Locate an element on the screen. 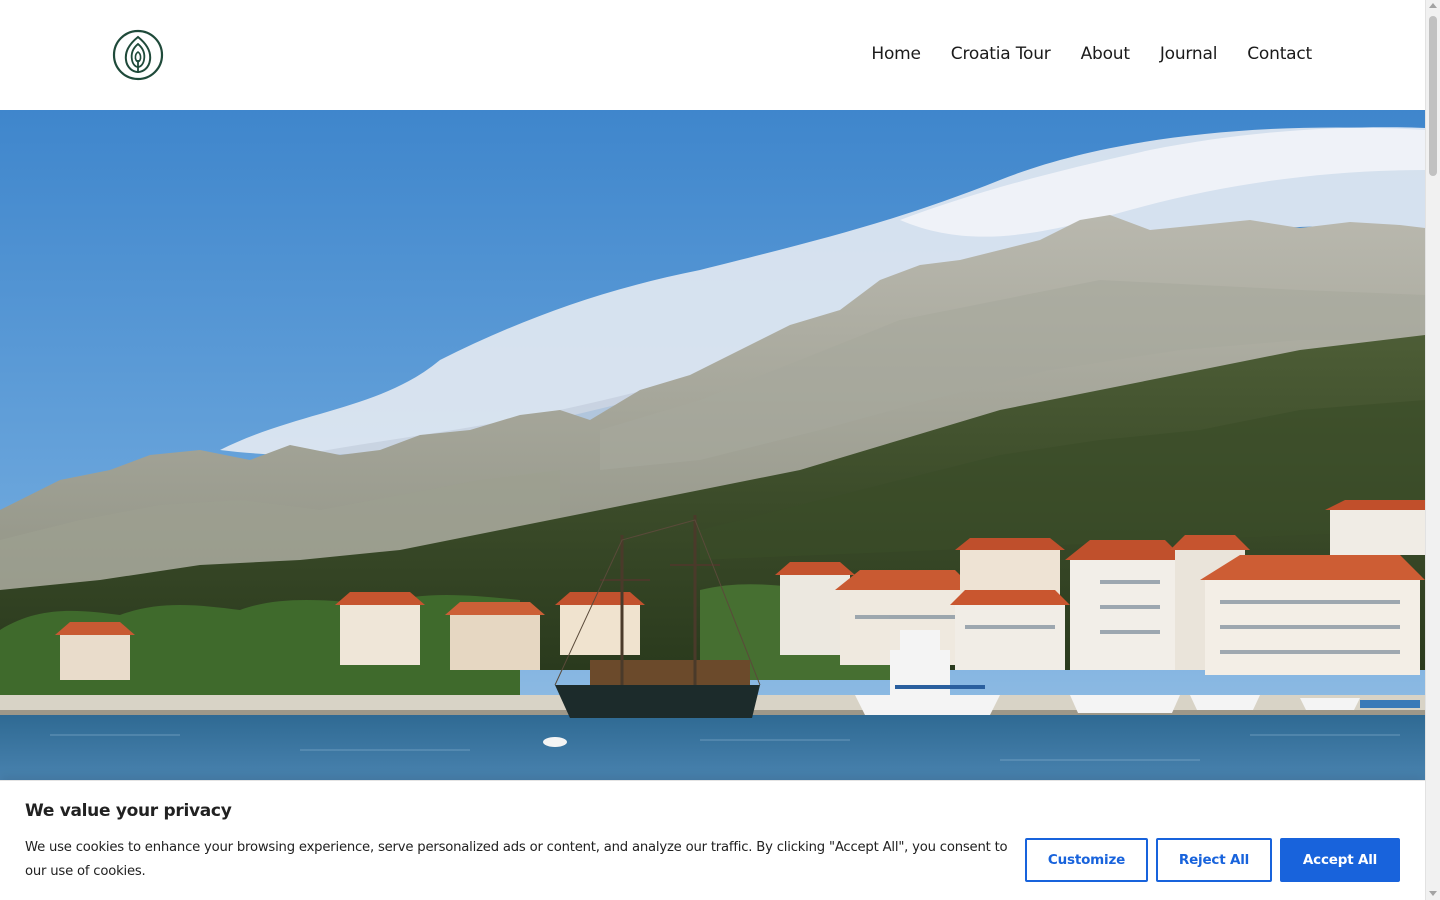 This screenshot has height=900, width=1440. vertical-scrollbar is located at coordinates (1432, 450).